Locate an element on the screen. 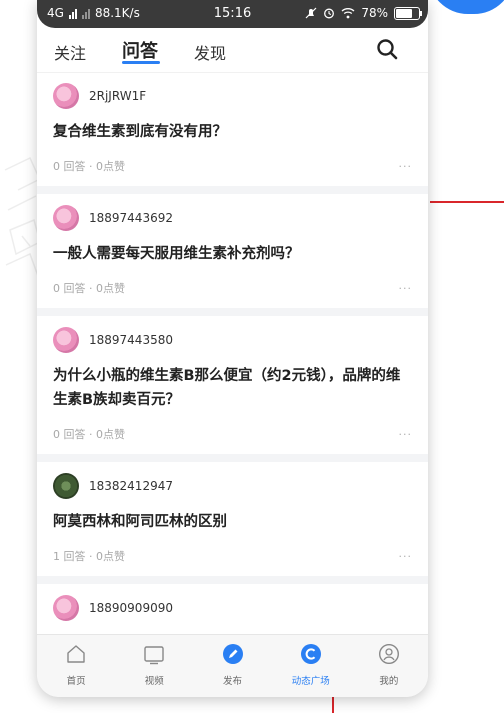 The image size is (504, 713). battery-percent: 78% is located at coordinates (374, 13).